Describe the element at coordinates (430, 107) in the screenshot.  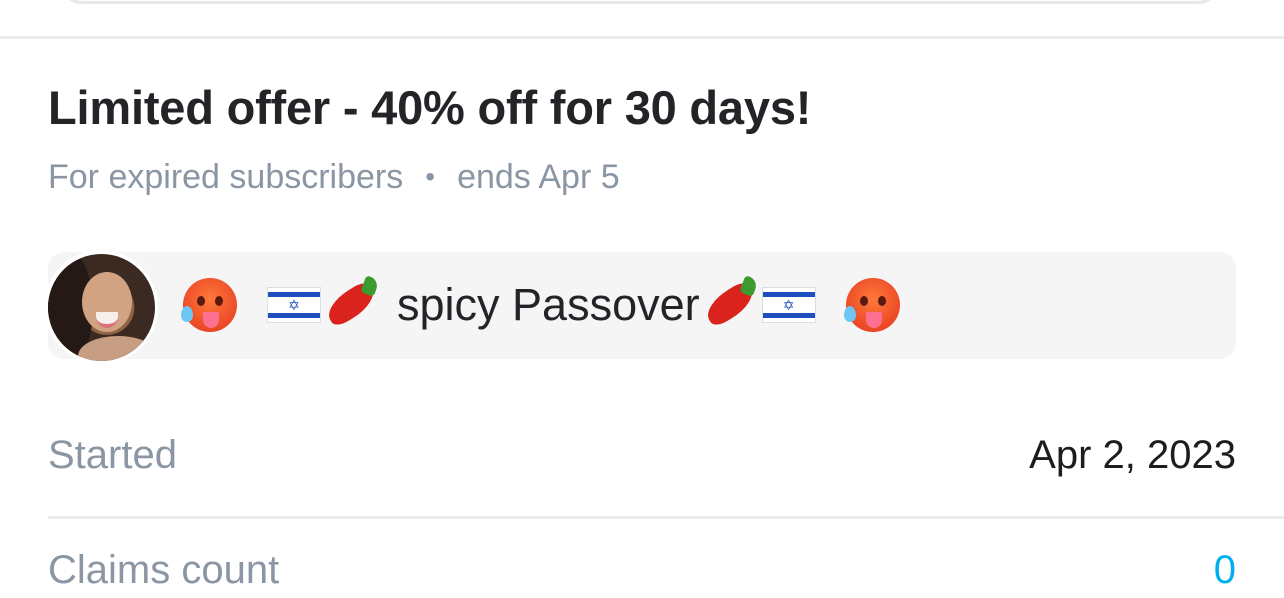
I see `offer-title: Limited offer - 40% off for 30 days!` at that location.